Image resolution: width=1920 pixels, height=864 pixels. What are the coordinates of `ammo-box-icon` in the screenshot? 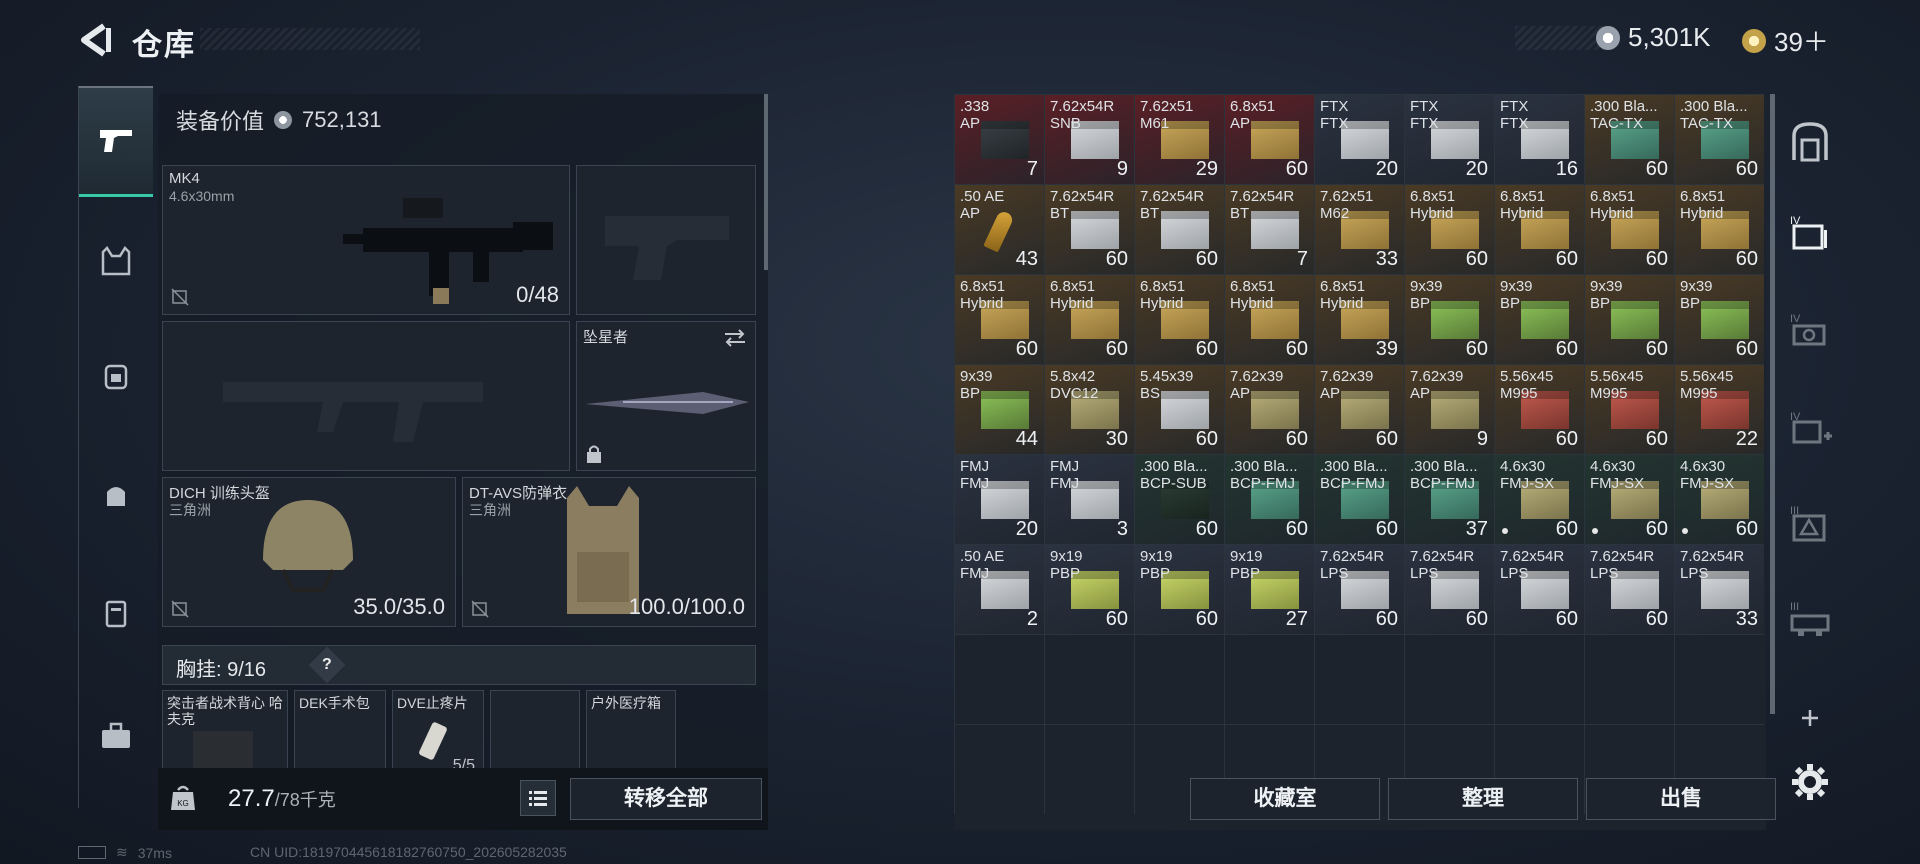 It's located at (1185, 410).